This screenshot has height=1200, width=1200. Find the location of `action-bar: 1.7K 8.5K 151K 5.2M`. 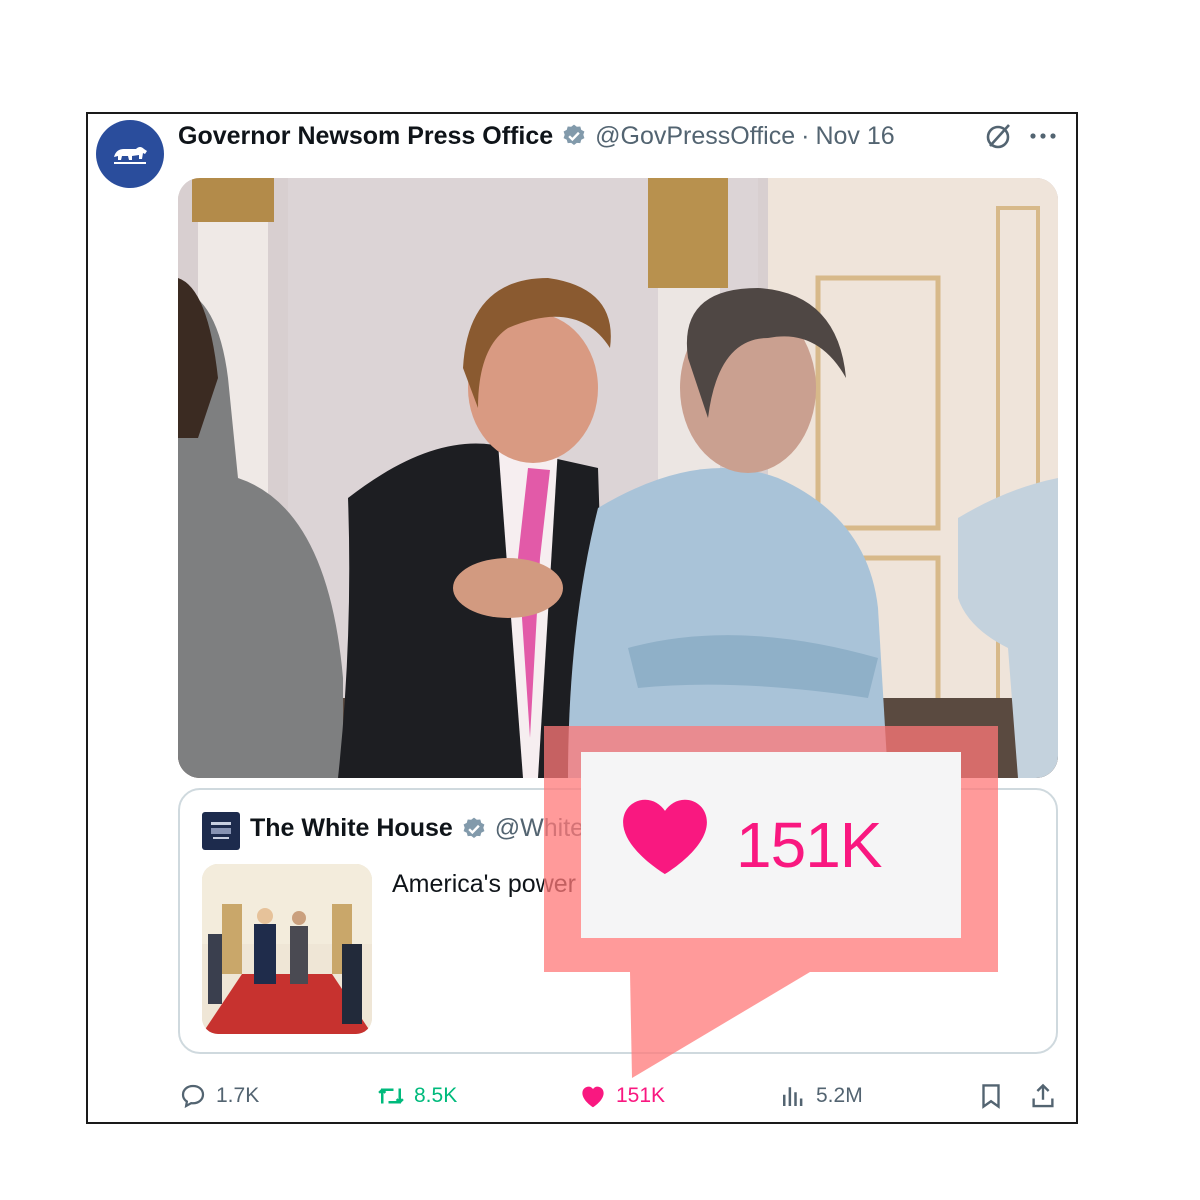

action-bar: 1.7K 8.5K 151K 5.2M is located at coordinates (618, 1096).